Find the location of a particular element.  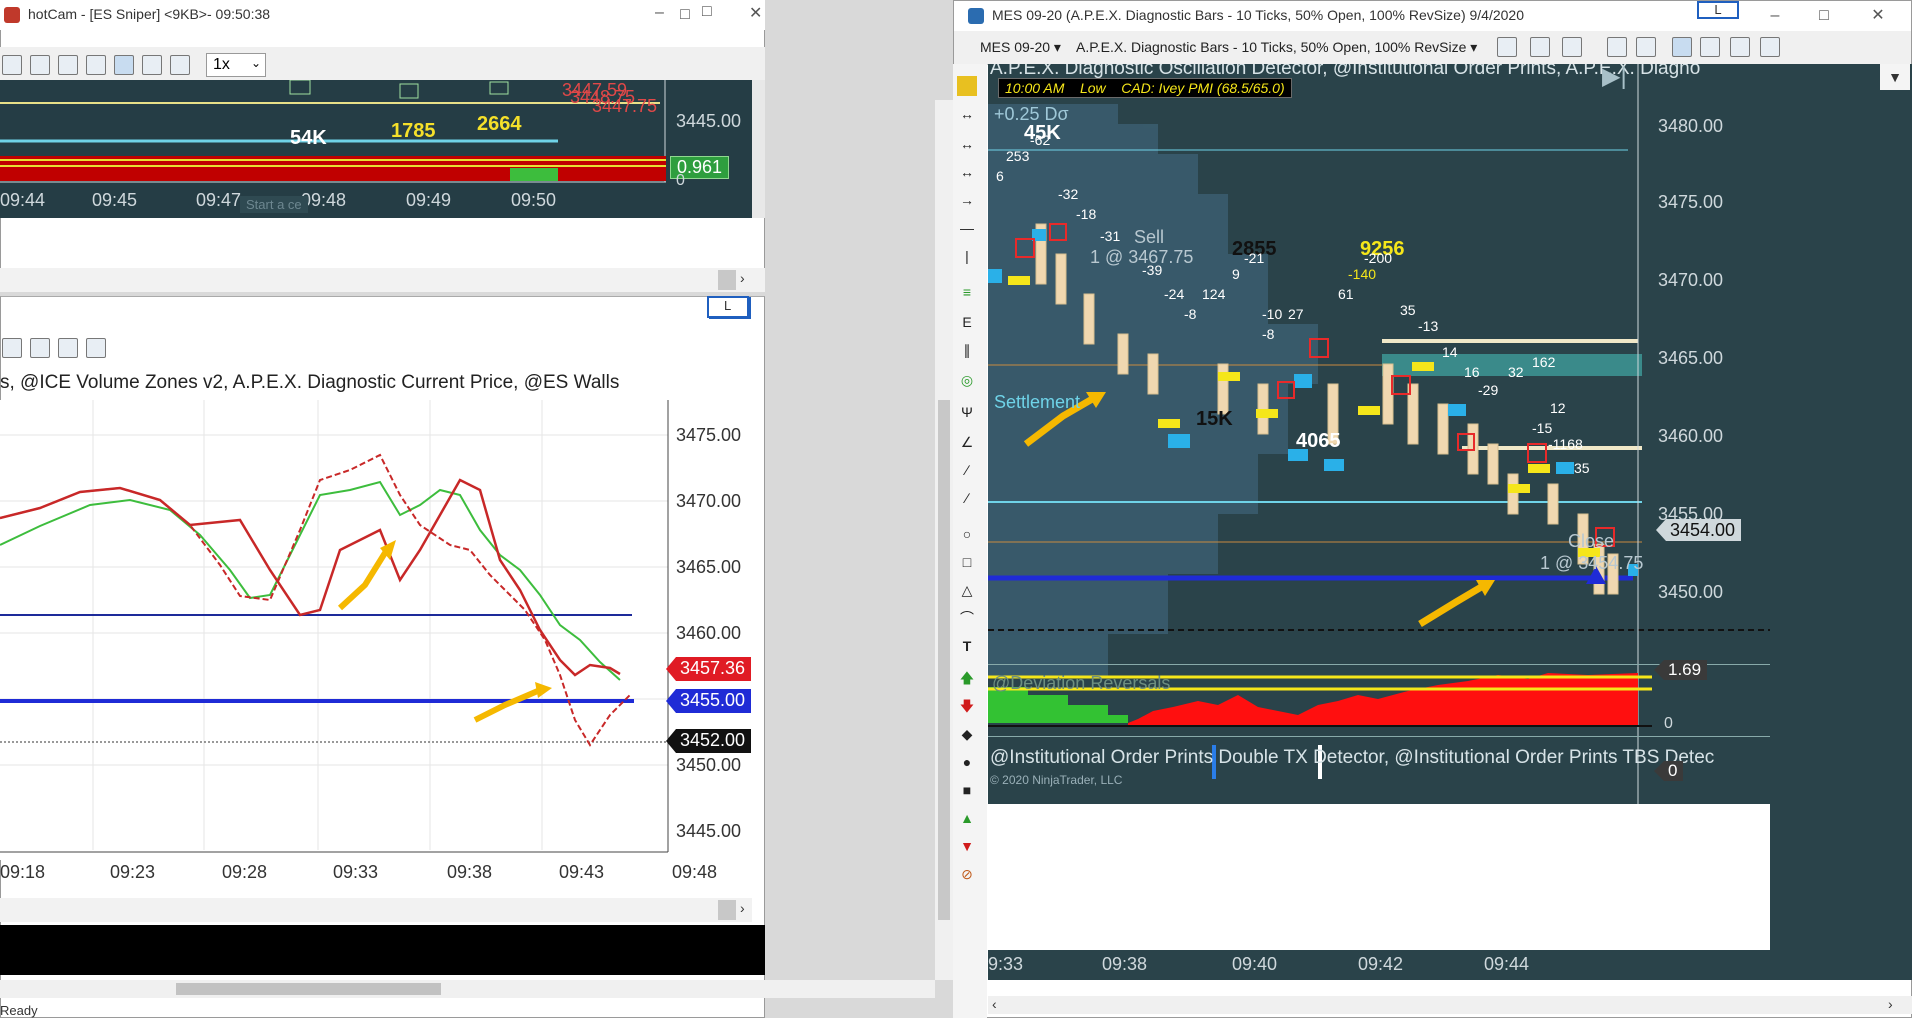

lt-restore-button is located at coordinates (864, 15).